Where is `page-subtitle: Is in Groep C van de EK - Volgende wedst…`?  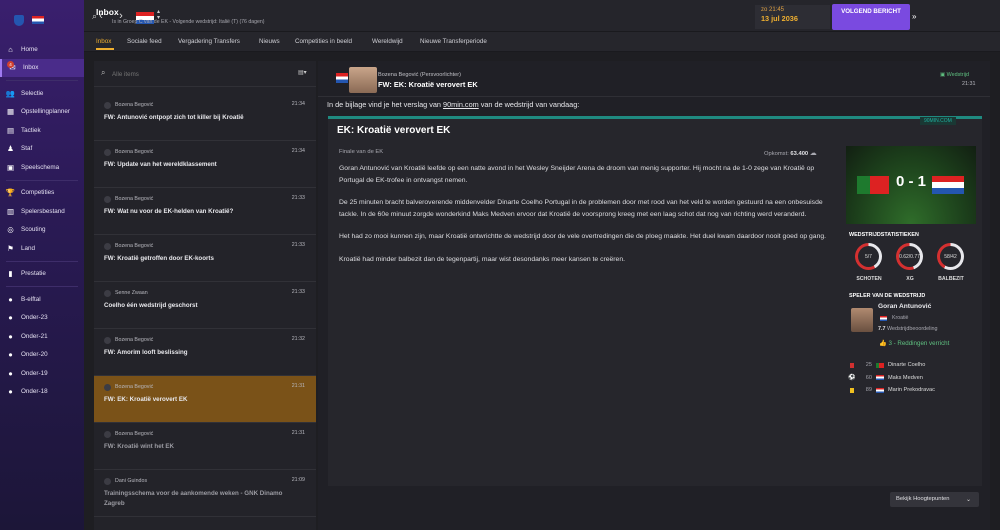 page-subtitle: Is in Groep C van de EK - Volgende wedst… is located at coordinates (188, 22).